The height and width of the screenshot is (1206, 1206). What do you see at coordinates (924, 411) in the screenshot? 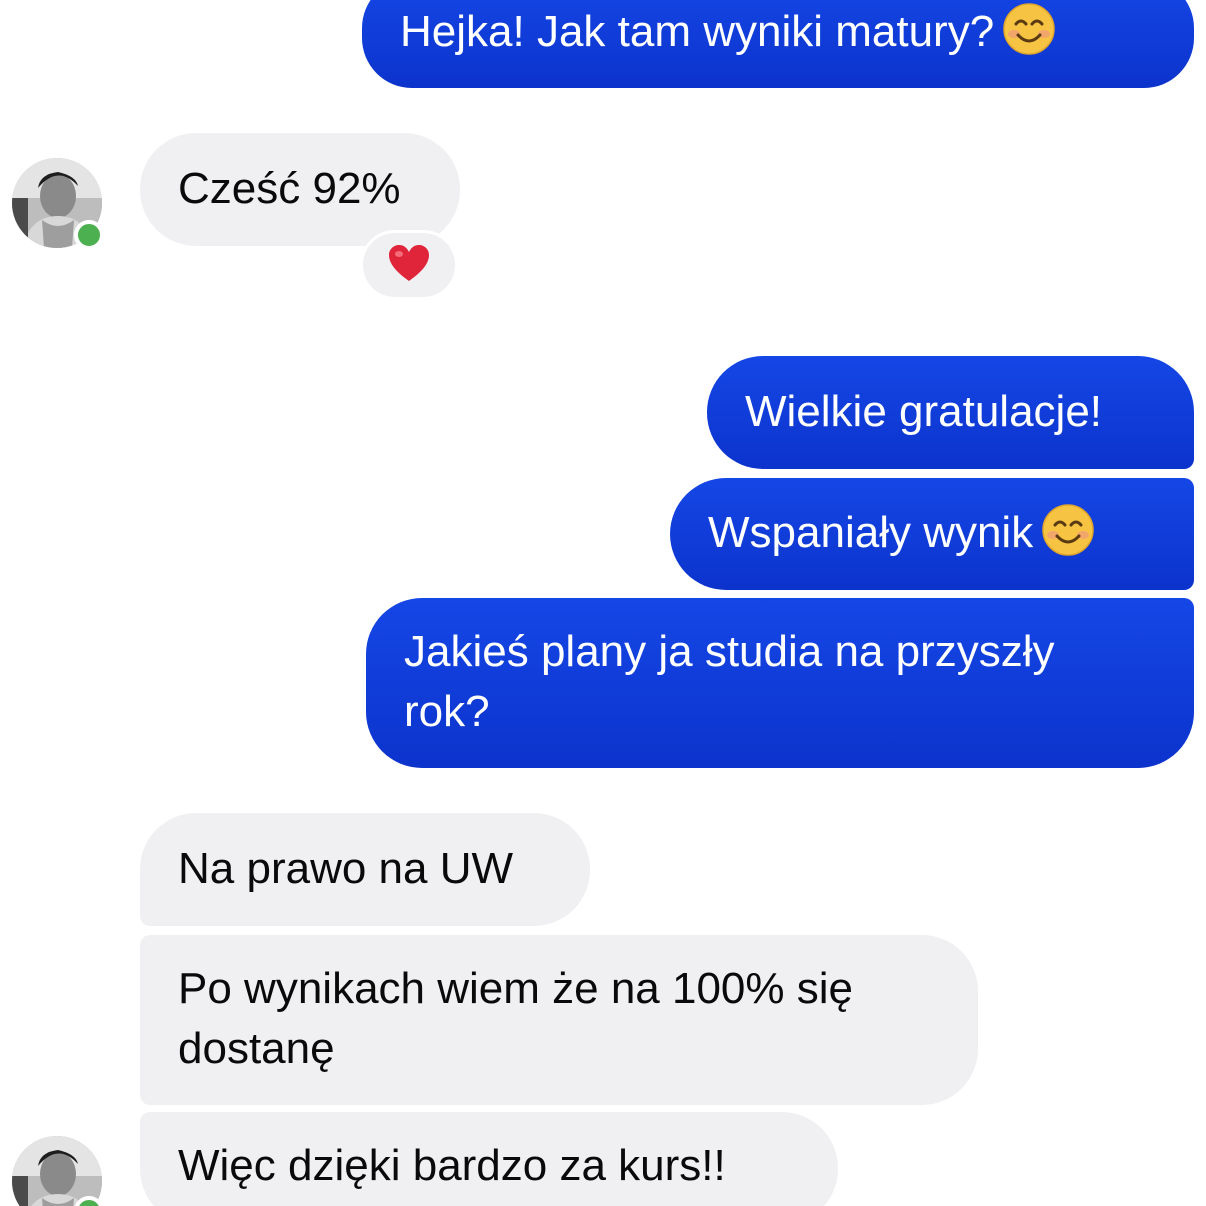
I see `message-text: Wielkie gratulacje!` at bounding box center [924, 411].